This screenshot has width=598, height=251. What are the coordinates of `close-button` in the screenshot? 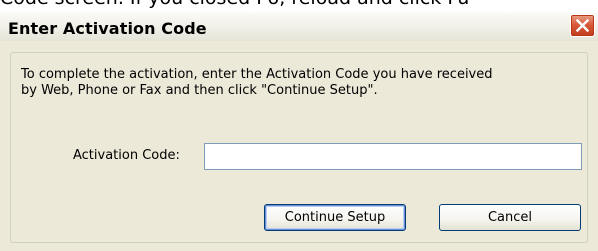 It's located at (582, 25).